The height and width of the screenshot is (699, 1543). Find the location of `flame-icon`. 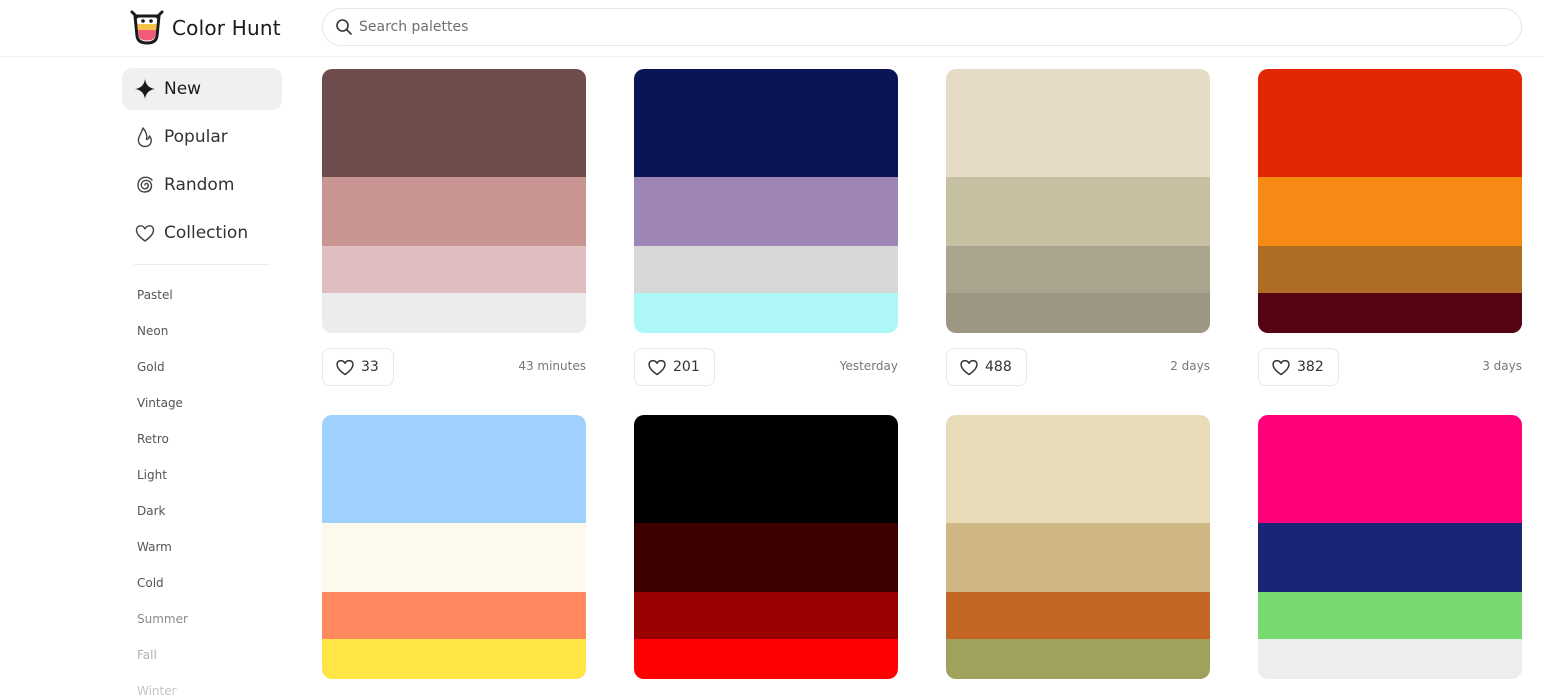

flame-icon is located at coordinates (144, 137).